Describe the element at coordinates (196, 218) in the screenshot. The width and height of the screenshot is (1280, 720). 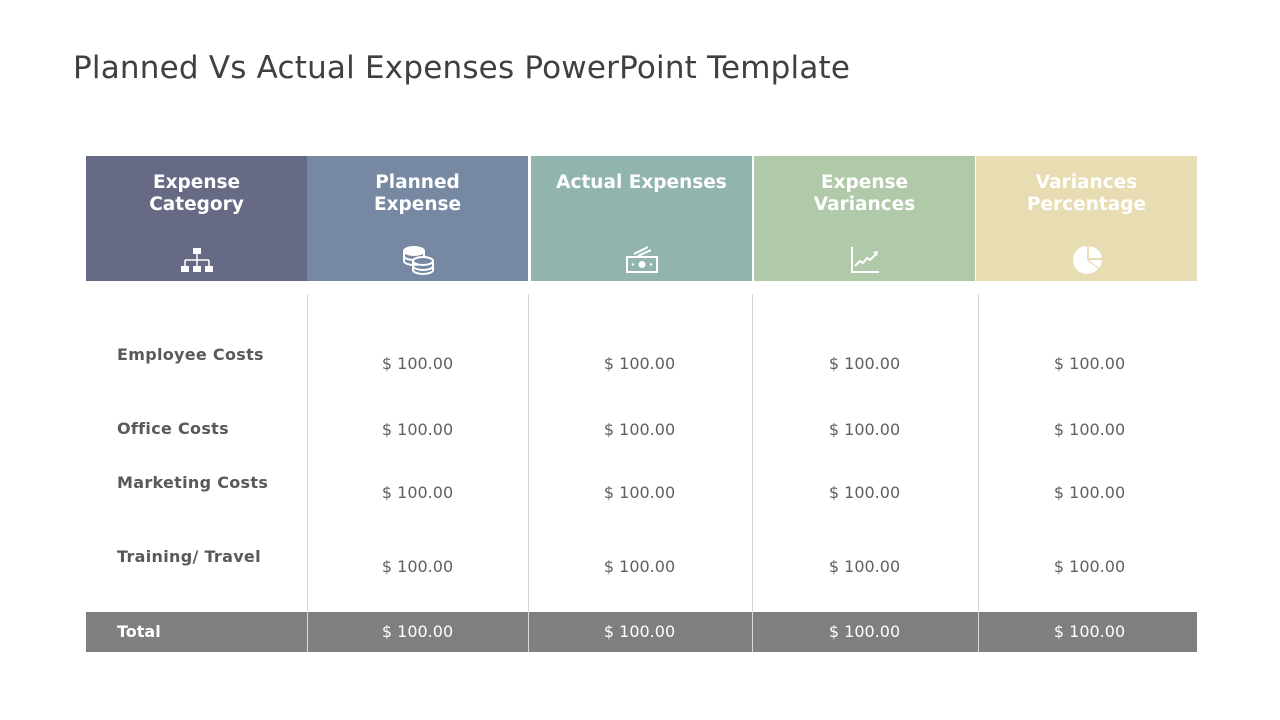
I see `header-expense-category: Expense Category` at that location.